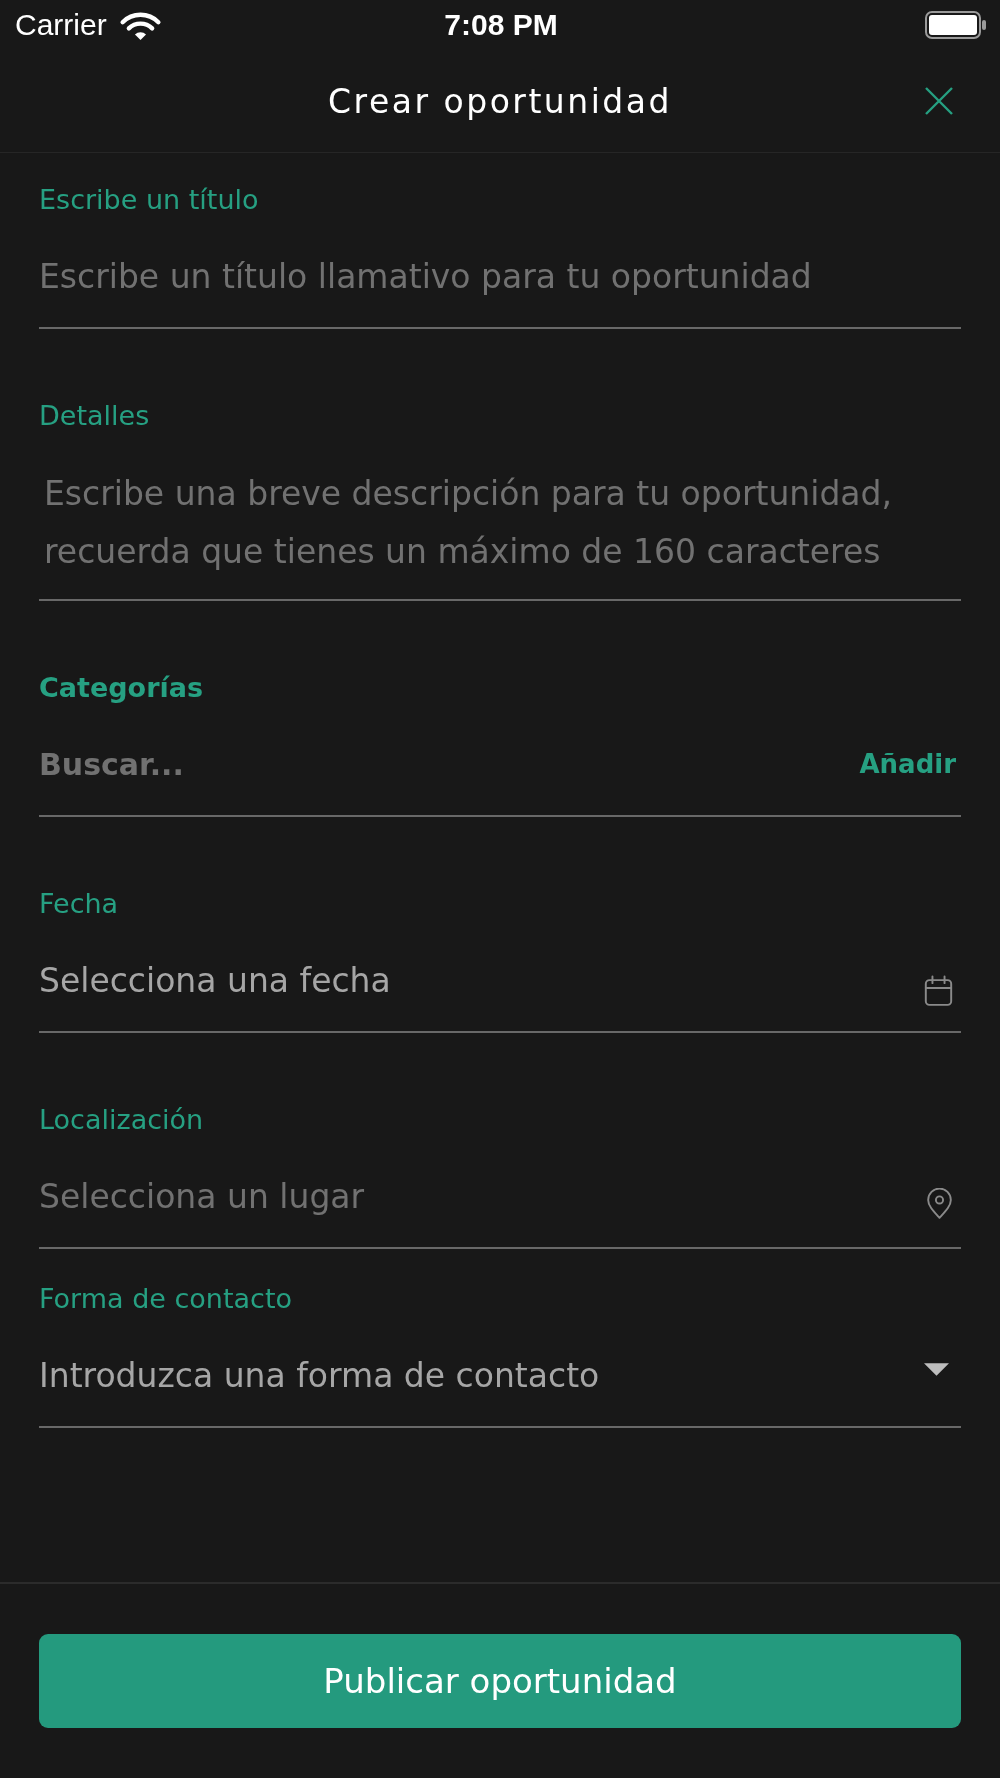 The height and width of the screenshot is (1778, 1000). I want to click on clock-time: 7:08 PM, so click(501, 25).